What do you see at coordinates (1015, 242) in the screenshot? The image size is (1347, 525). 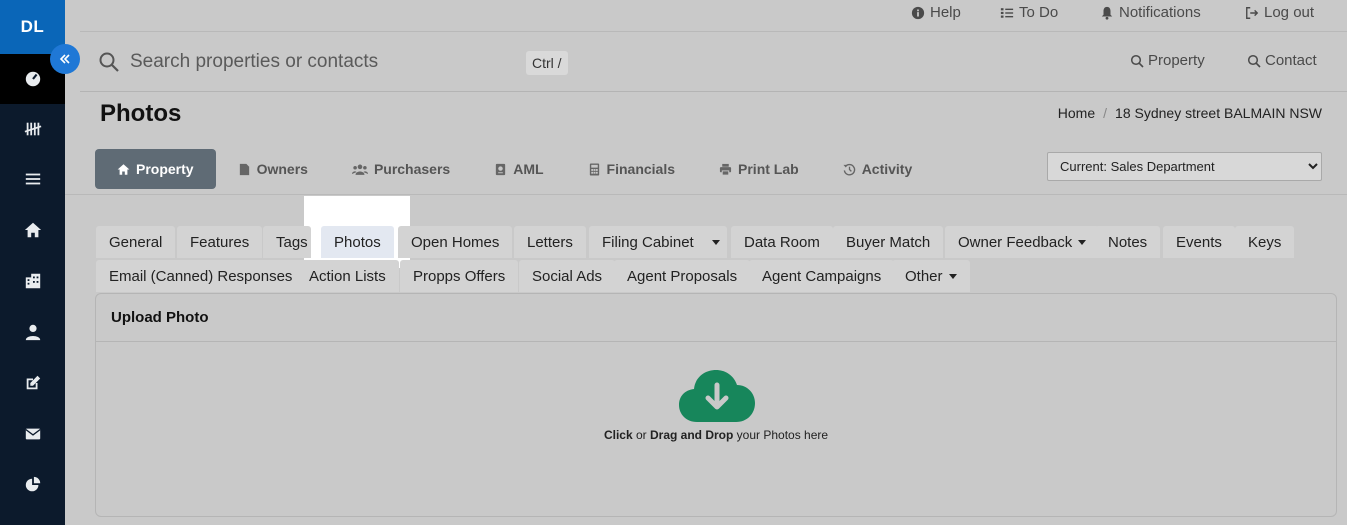 I see `subtab-owner-feedback-label: Owner Feedback` at bounding box center [1015, 242].